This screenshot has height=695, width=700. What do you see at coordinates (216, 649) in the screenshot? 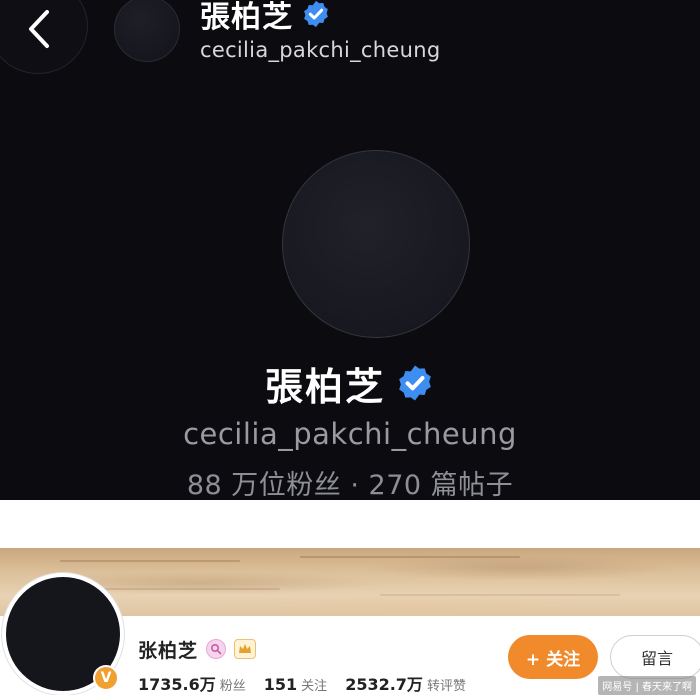
I see `super-topic-icon` at bounding box center [216, 649].